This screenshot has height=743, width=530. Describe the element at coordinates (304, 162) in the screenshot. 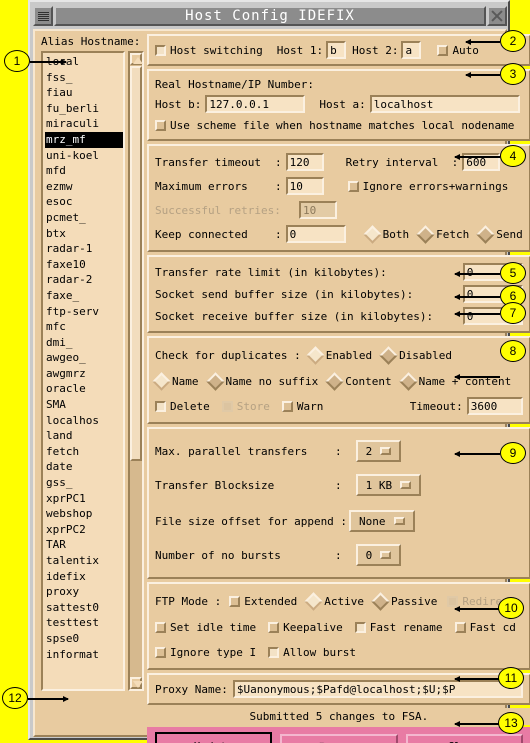

I see `transfer-timeout-input` at that location.